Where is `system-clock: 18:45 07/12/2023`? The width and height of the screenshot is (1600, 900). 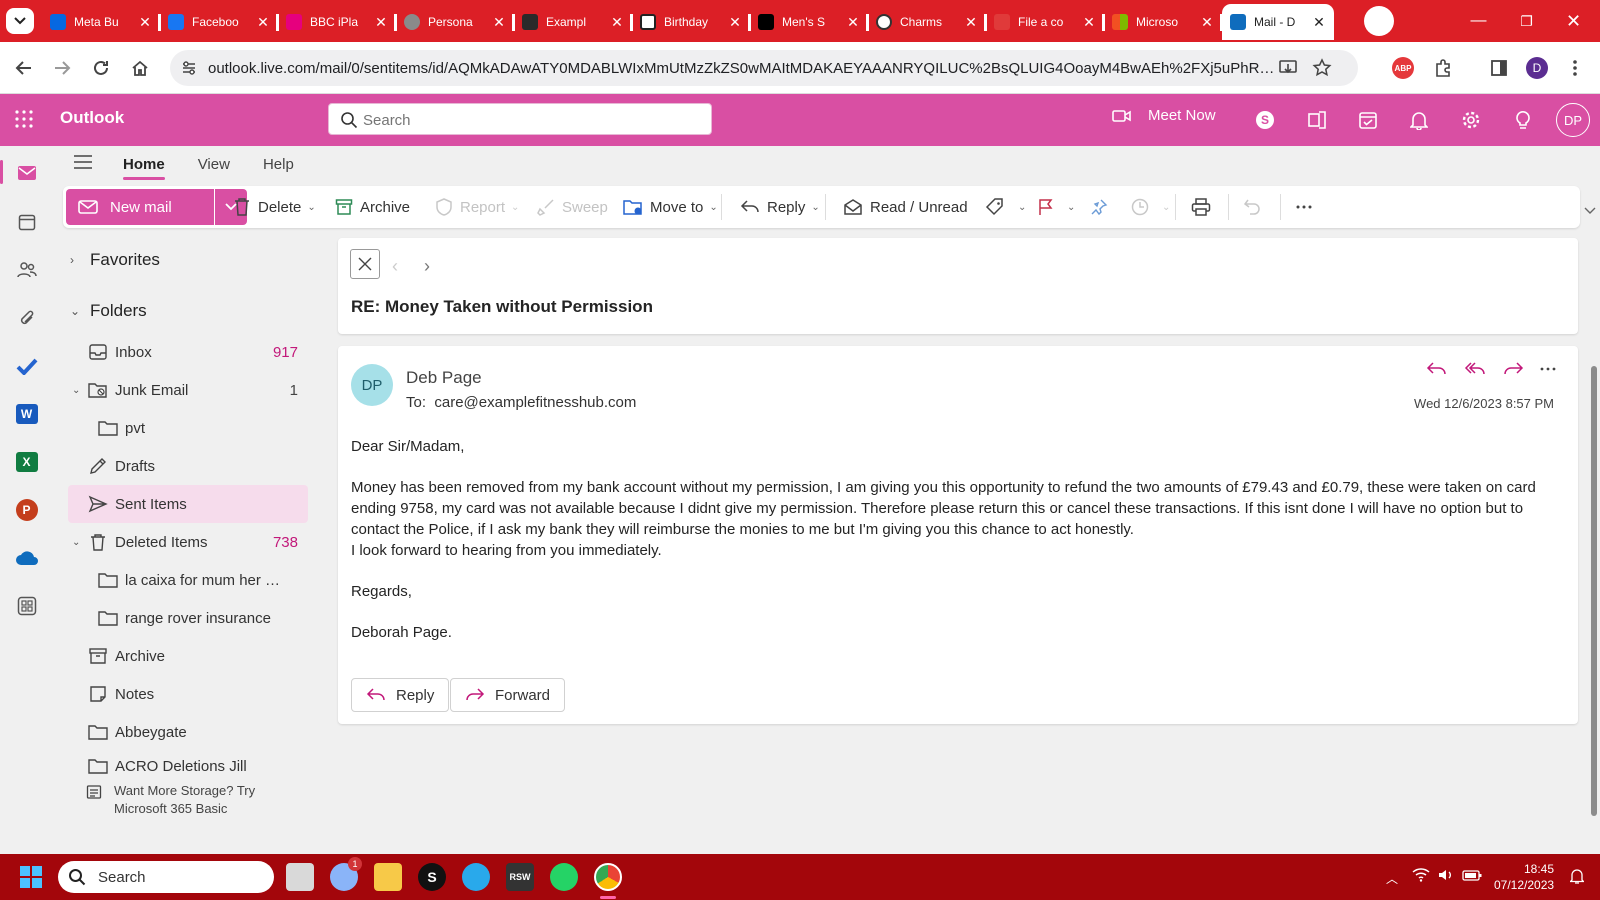 system-clock: 18:45 07/12/2023 is located at coordinates (1524, 877).